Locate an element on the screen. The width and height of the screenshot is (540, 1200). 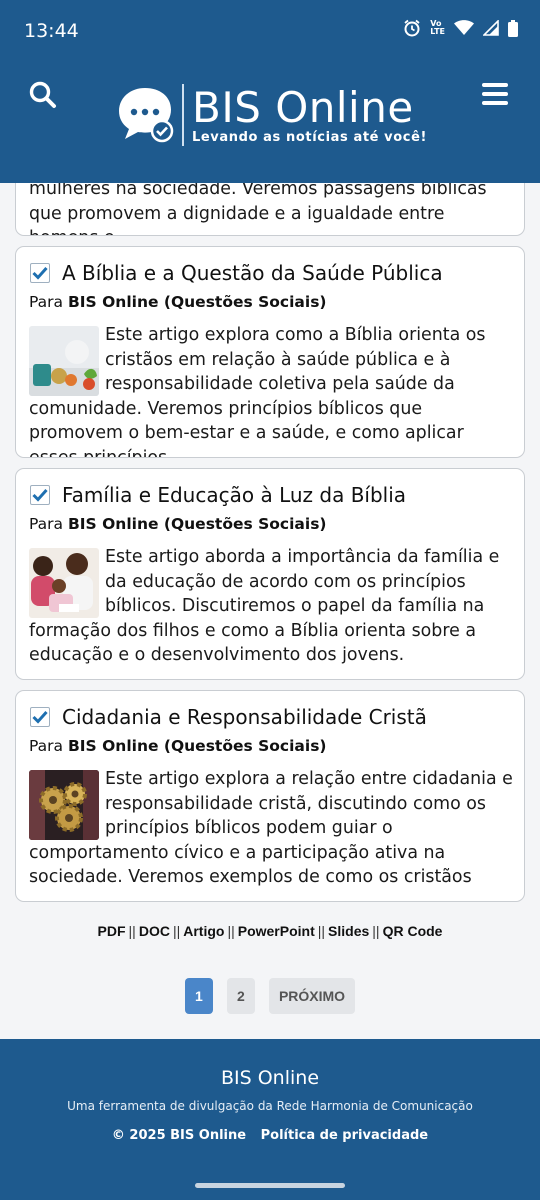
gears-teamwork-image is located at coordinates (64, 805).